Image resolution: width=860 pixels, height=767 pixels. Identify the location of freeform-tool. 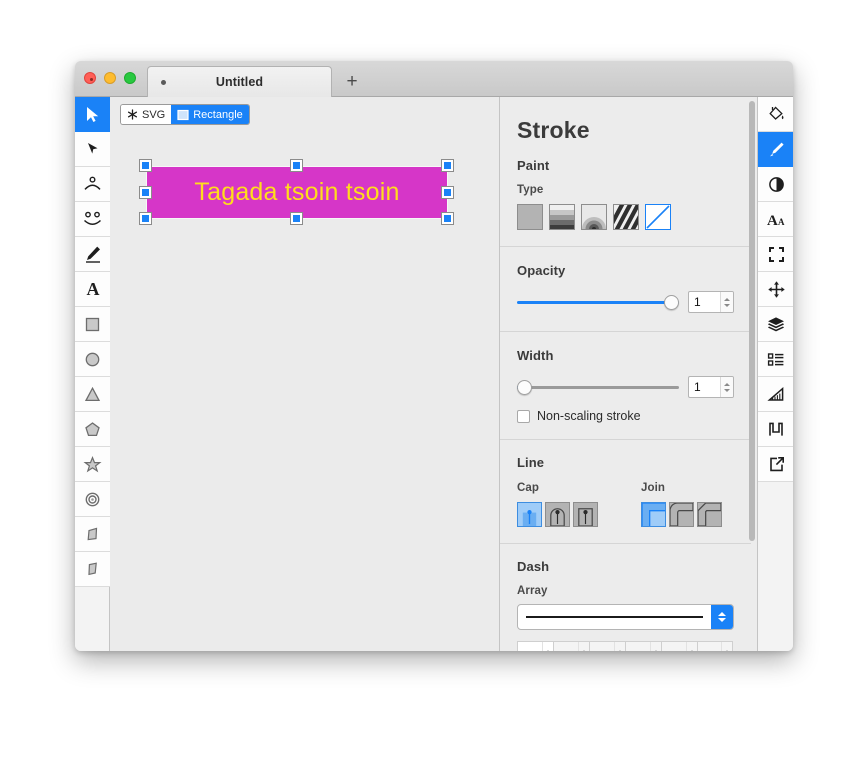
(92, 569).